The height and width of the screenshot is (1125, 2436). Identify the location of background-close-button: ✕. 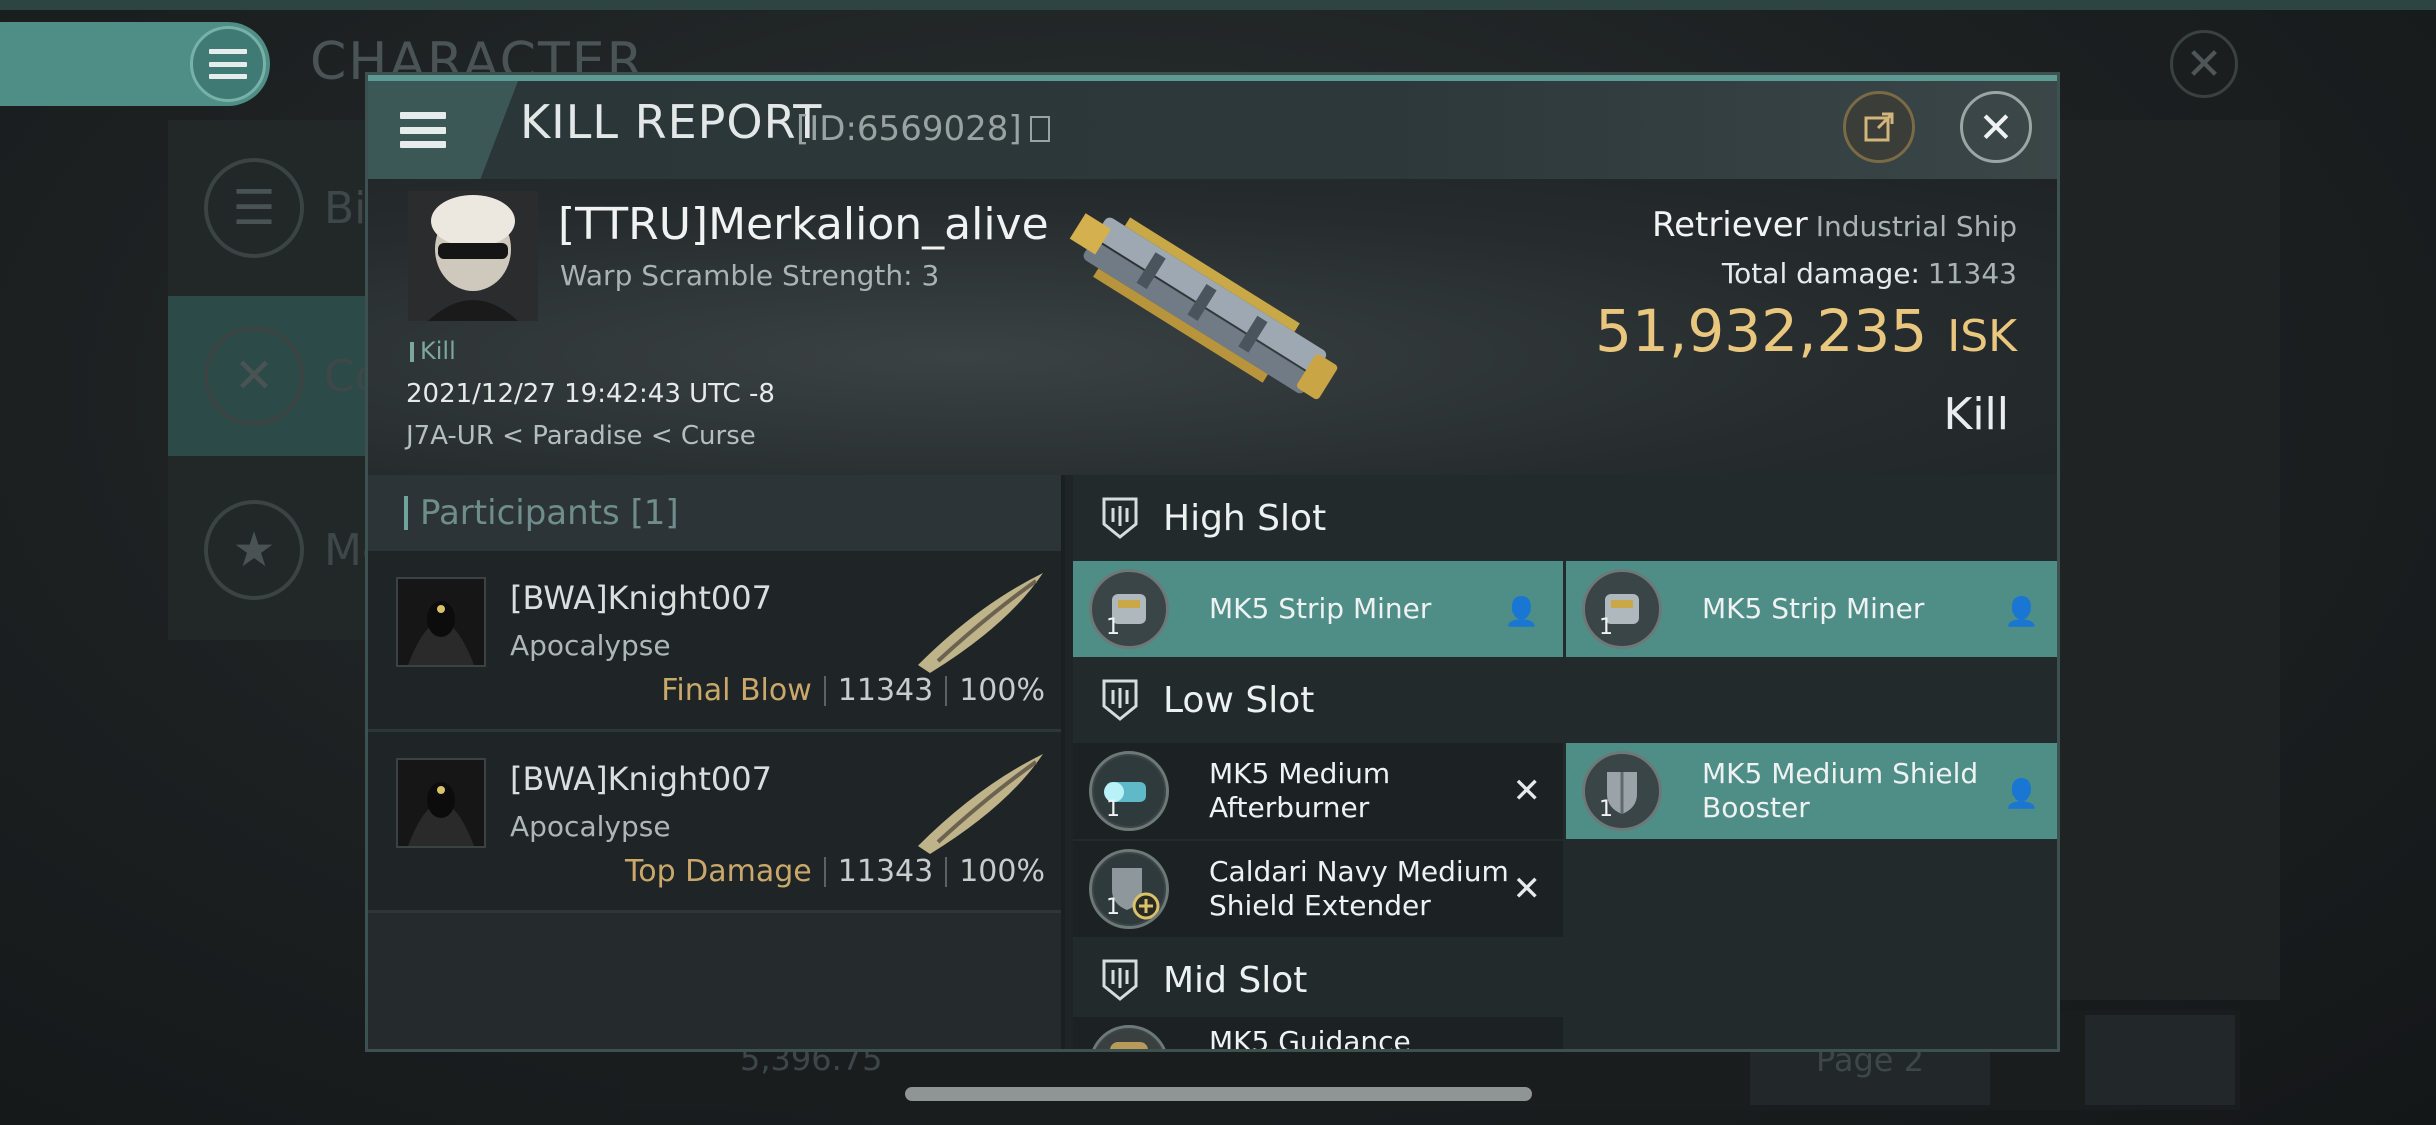
(2204, 64).